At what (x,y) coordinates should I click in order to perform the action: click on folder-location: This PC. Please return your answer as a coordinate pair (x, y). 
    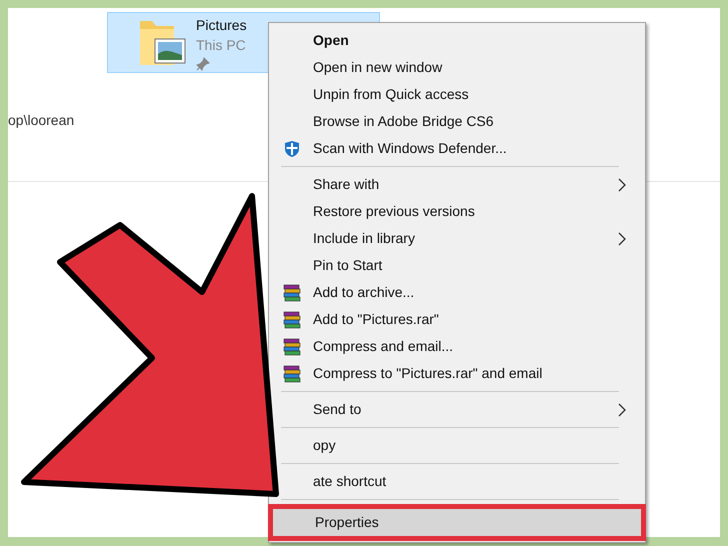
    Looking at the image, I should click on (221, 45).